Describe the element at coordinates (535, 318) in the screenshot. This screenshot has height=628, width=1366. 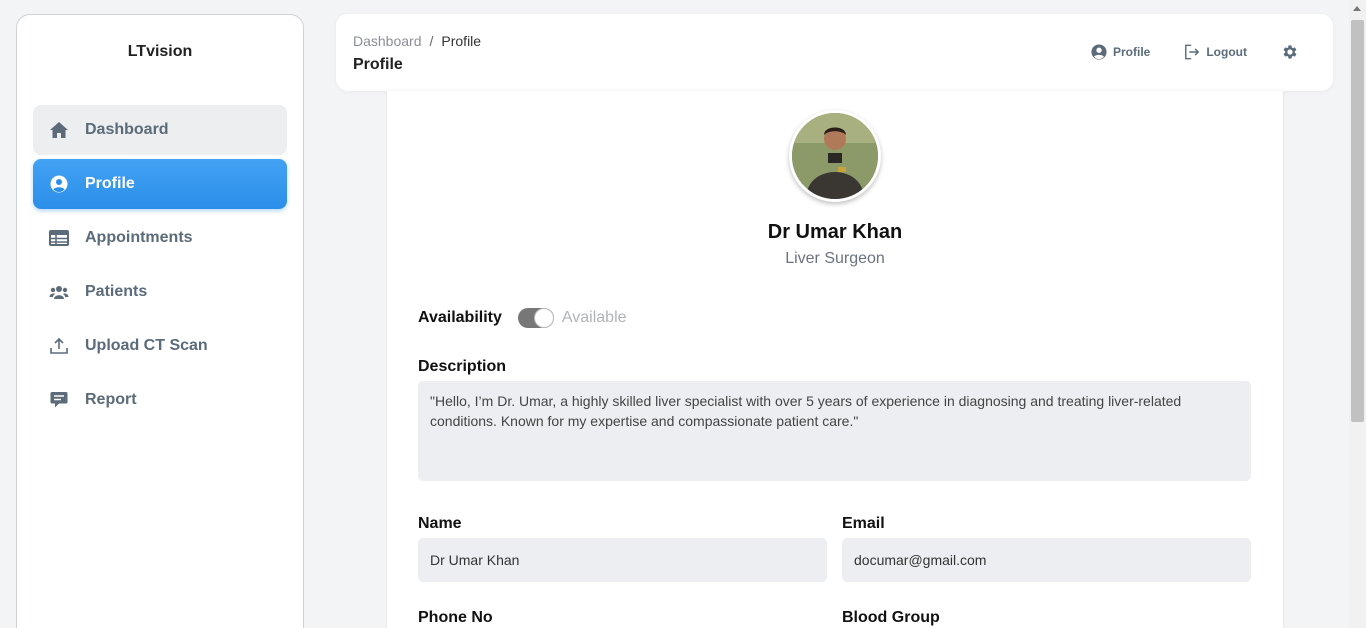
I see `availability-toggle` at that location.